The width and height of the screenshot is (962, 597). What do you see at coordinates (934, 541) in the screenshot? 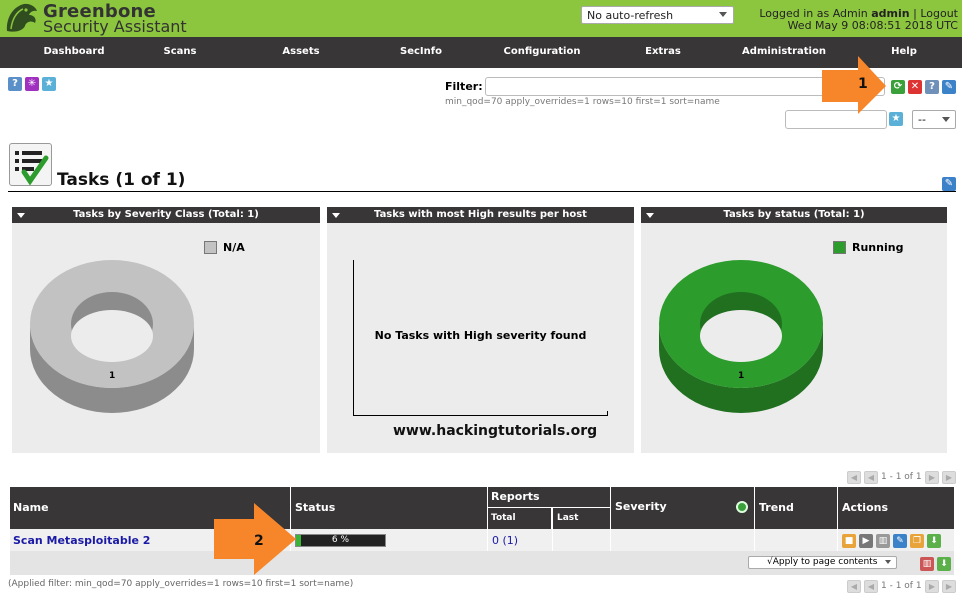
I see `export-icon: ⬇` at bounding box center [934, 541].